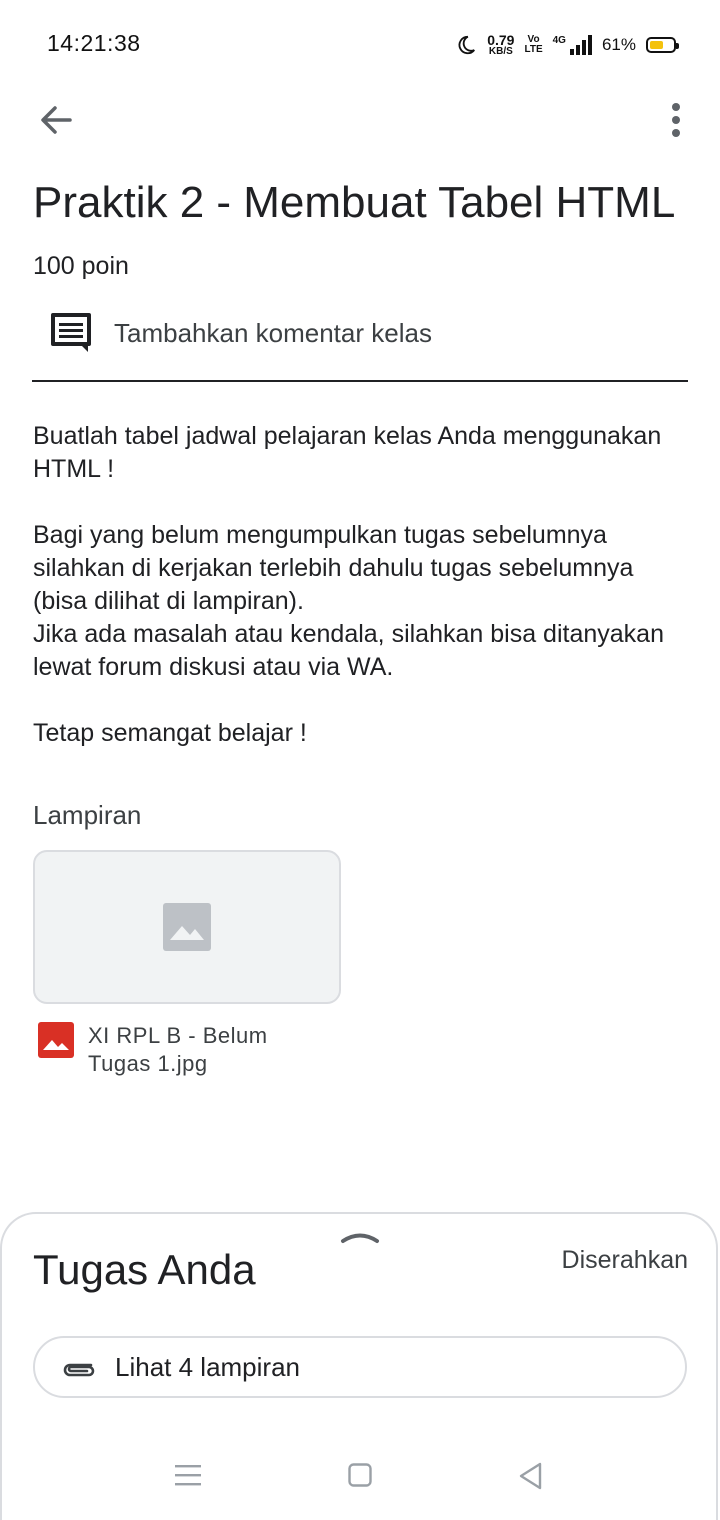 The height and width of the screenshot is (1520, 720). Describe the element at coordinates (360, 1367) in the screenshot. I see `view-attachments-button: Lihat 4 lampiran` at that location.